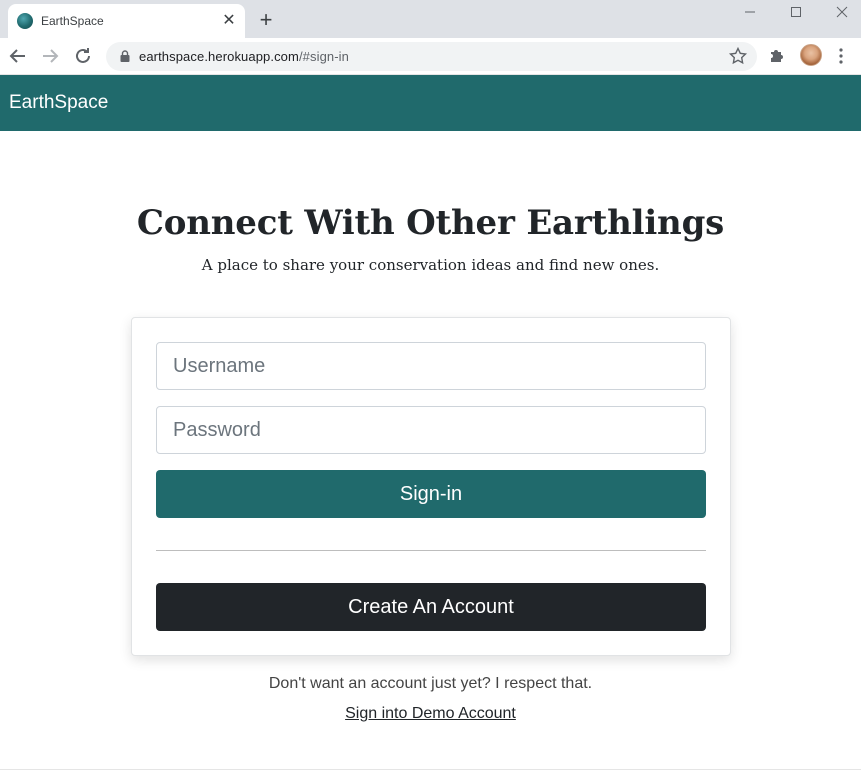 The width and height of the screenshot is (861, 771). Describe the element at coordinates (323, 56) in the screenshot. I see `url-path: /#sign-in` at that location.